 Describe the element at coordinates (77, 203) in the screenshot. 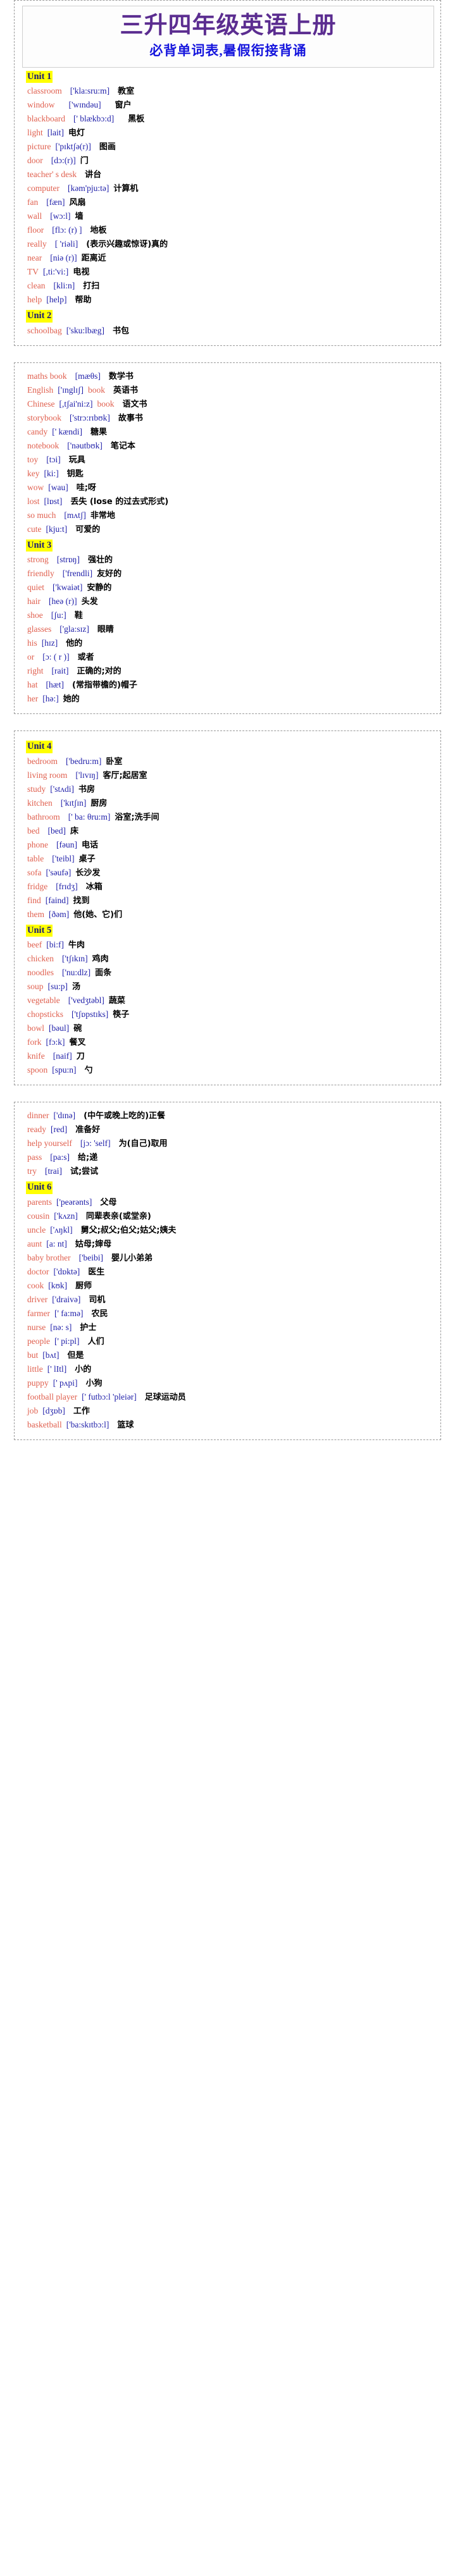

I see `word-chinese: 风扇` at that location.